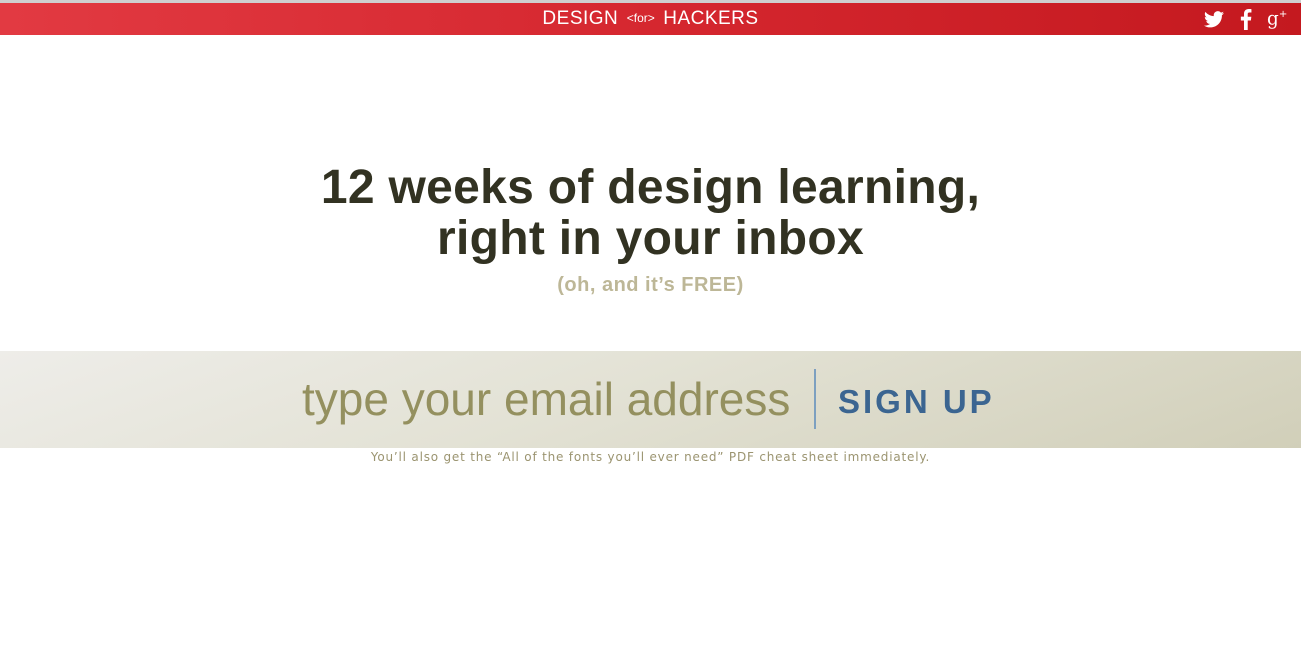 The height and width of the screenshot is (646, 1301). What do you see at coordinates (650, 285) in the screenshot?
I see `free-subhead: (oh, and it’s FREE)` at bounding box center [650, 285].